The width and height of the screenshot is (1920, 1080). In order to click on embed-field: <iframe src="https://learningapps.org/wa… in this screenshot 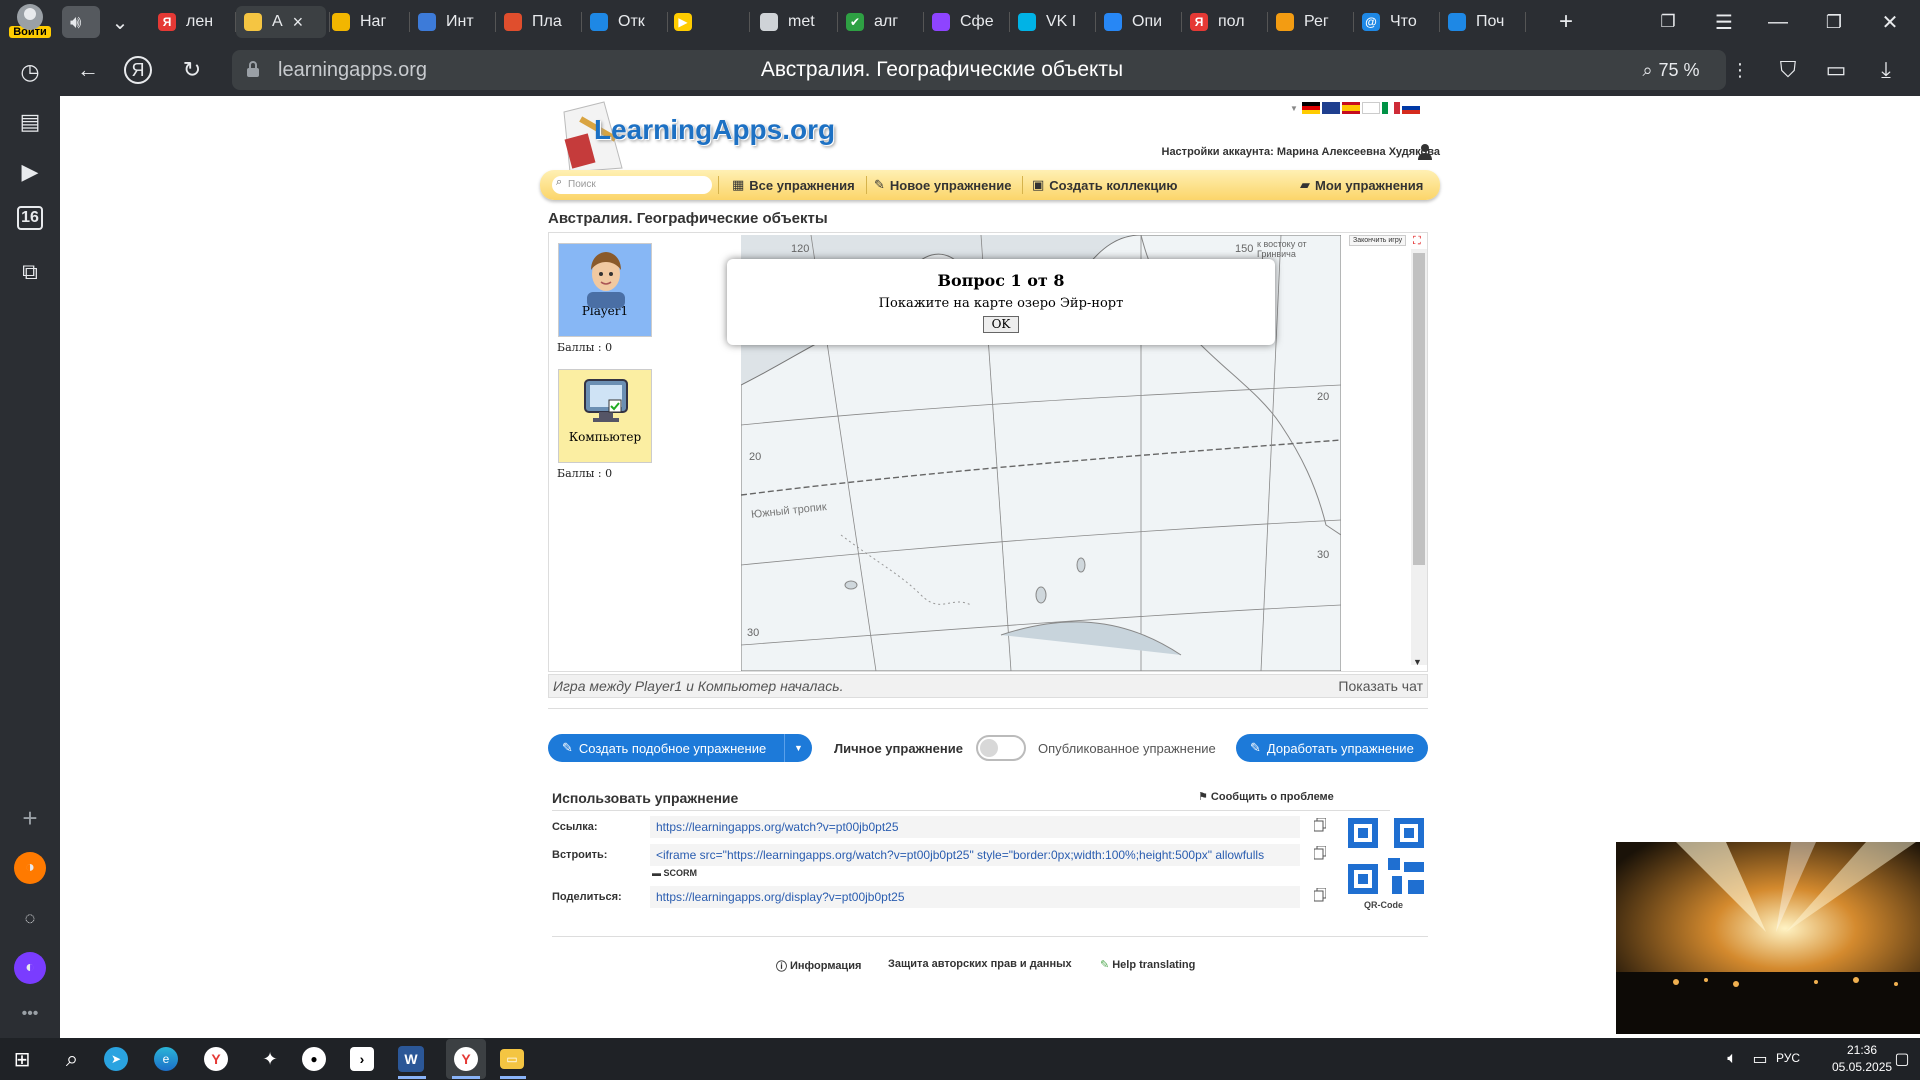, I will do `click(975, 855)`.